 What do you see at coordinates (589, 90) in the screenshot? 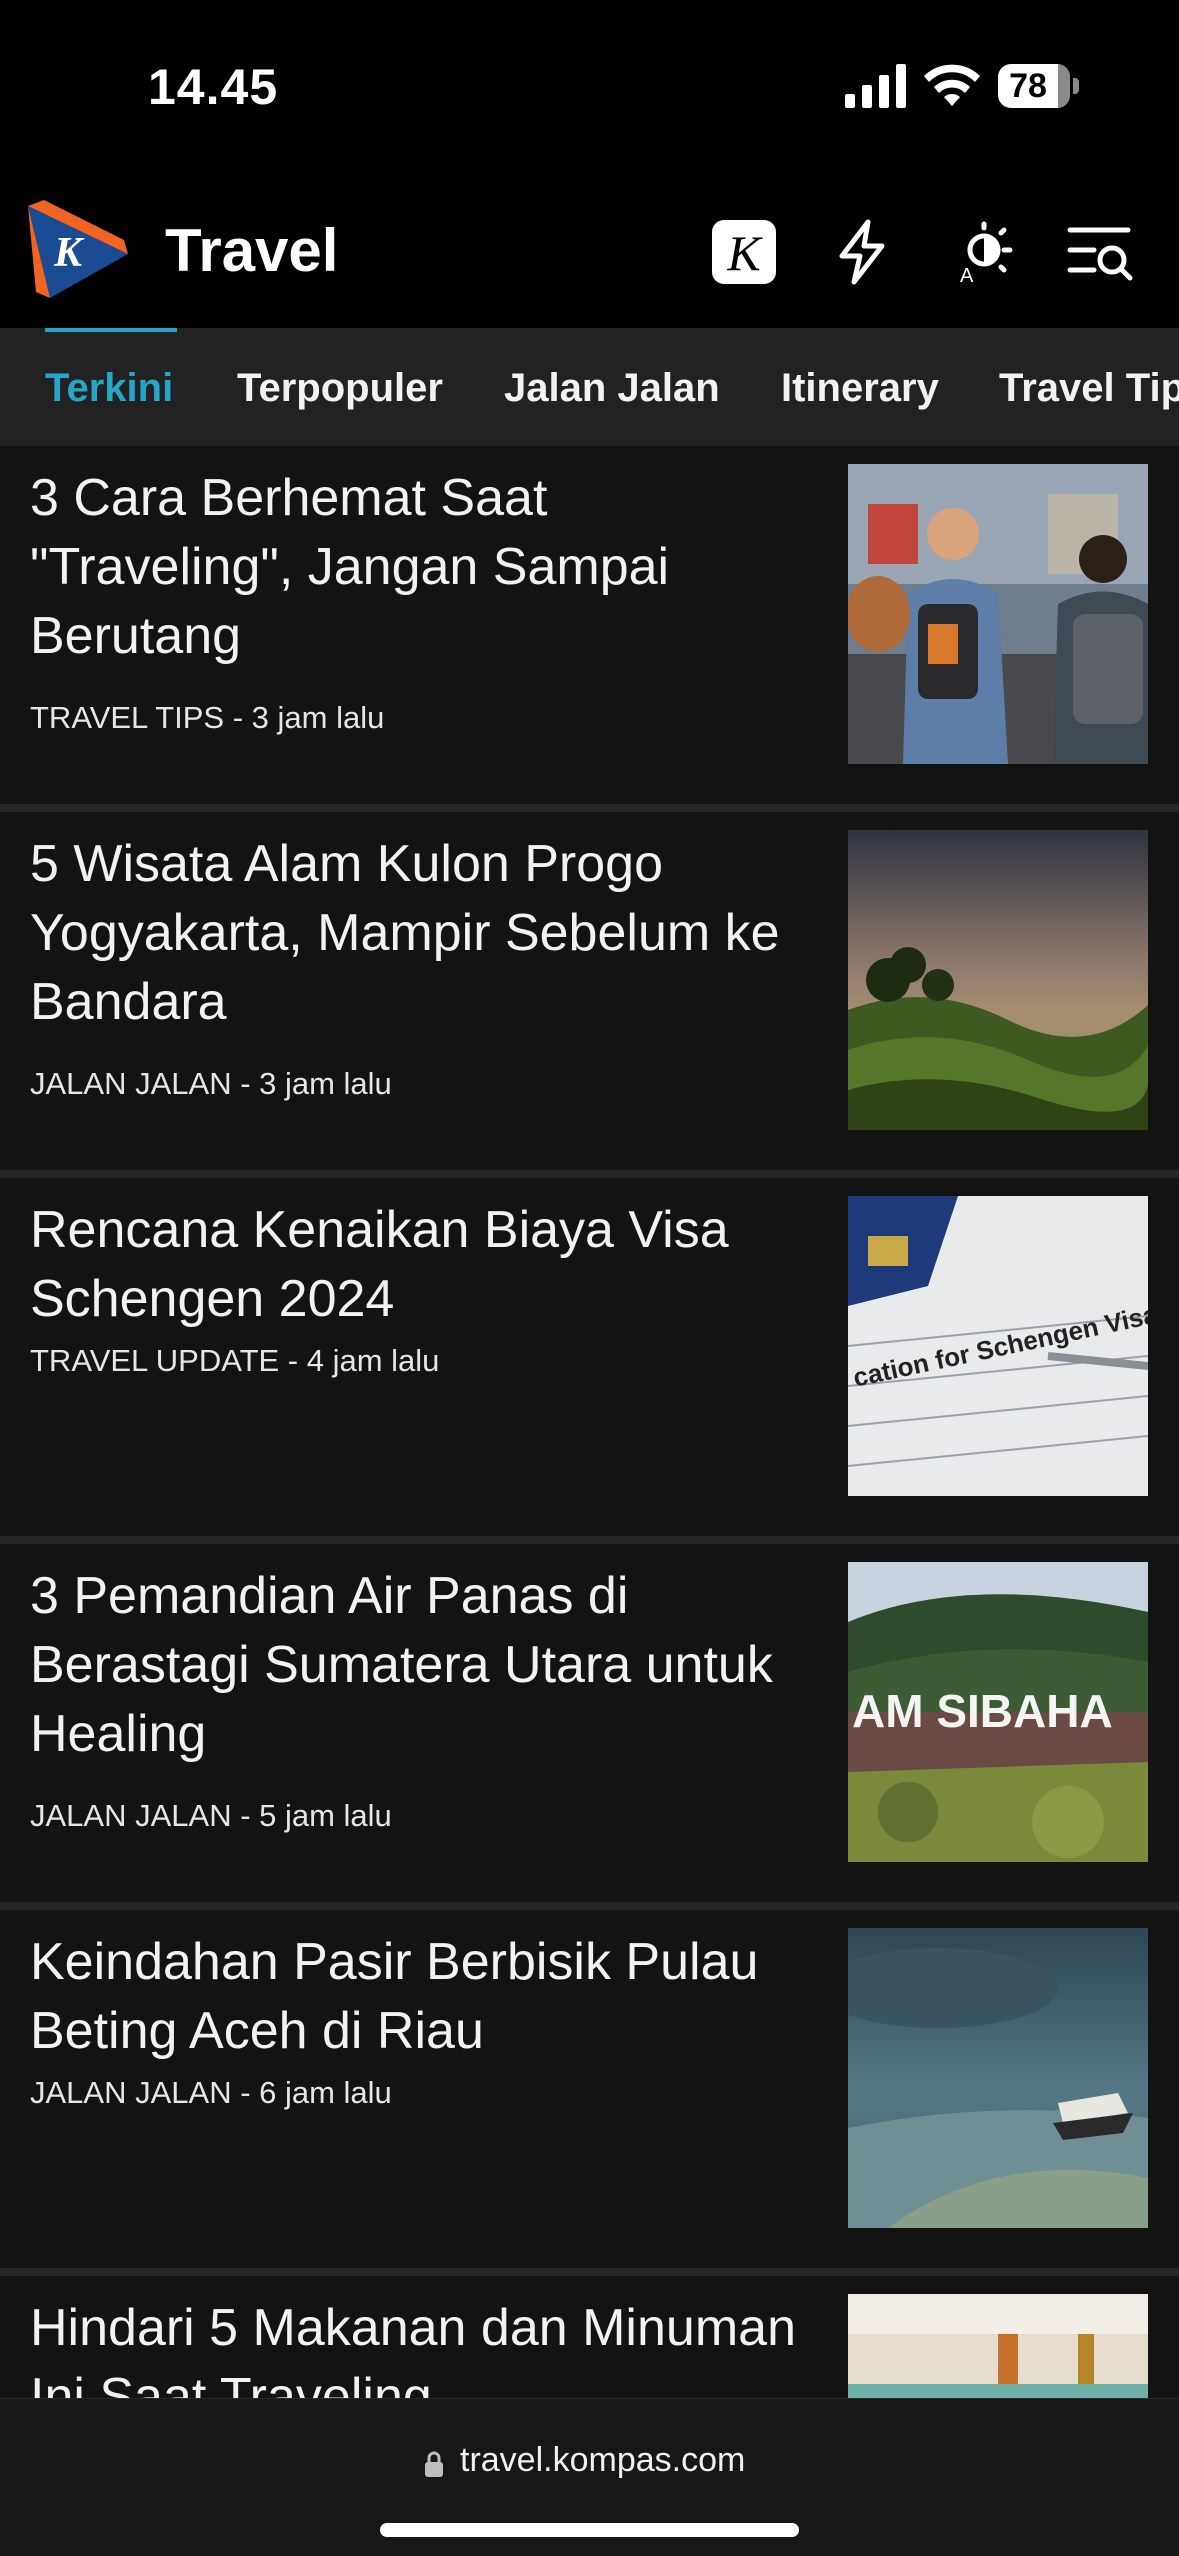
I see `status-bar: 14.45 78` at bounding box center [589, 90].